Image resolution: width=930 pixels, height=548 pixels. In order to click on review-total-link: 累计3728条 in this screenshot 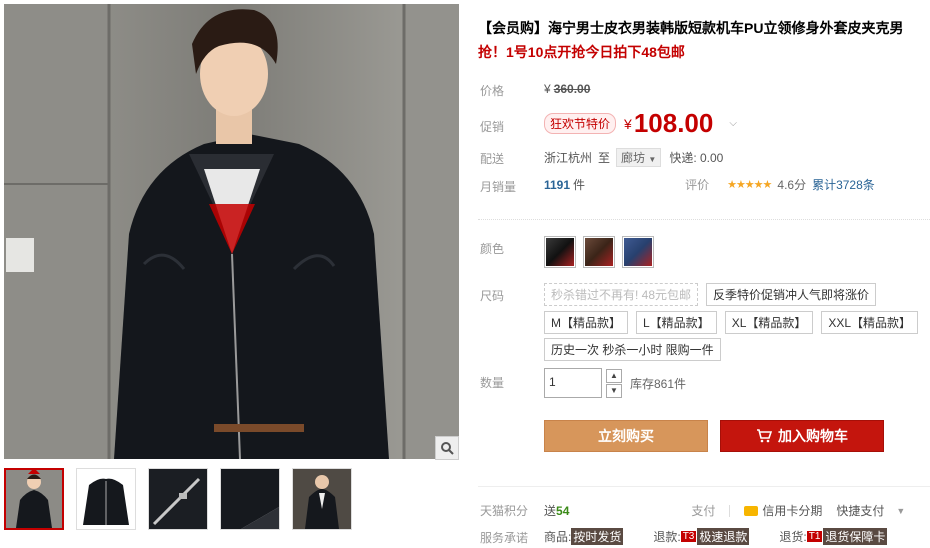, I will do `click(843, 184)`.